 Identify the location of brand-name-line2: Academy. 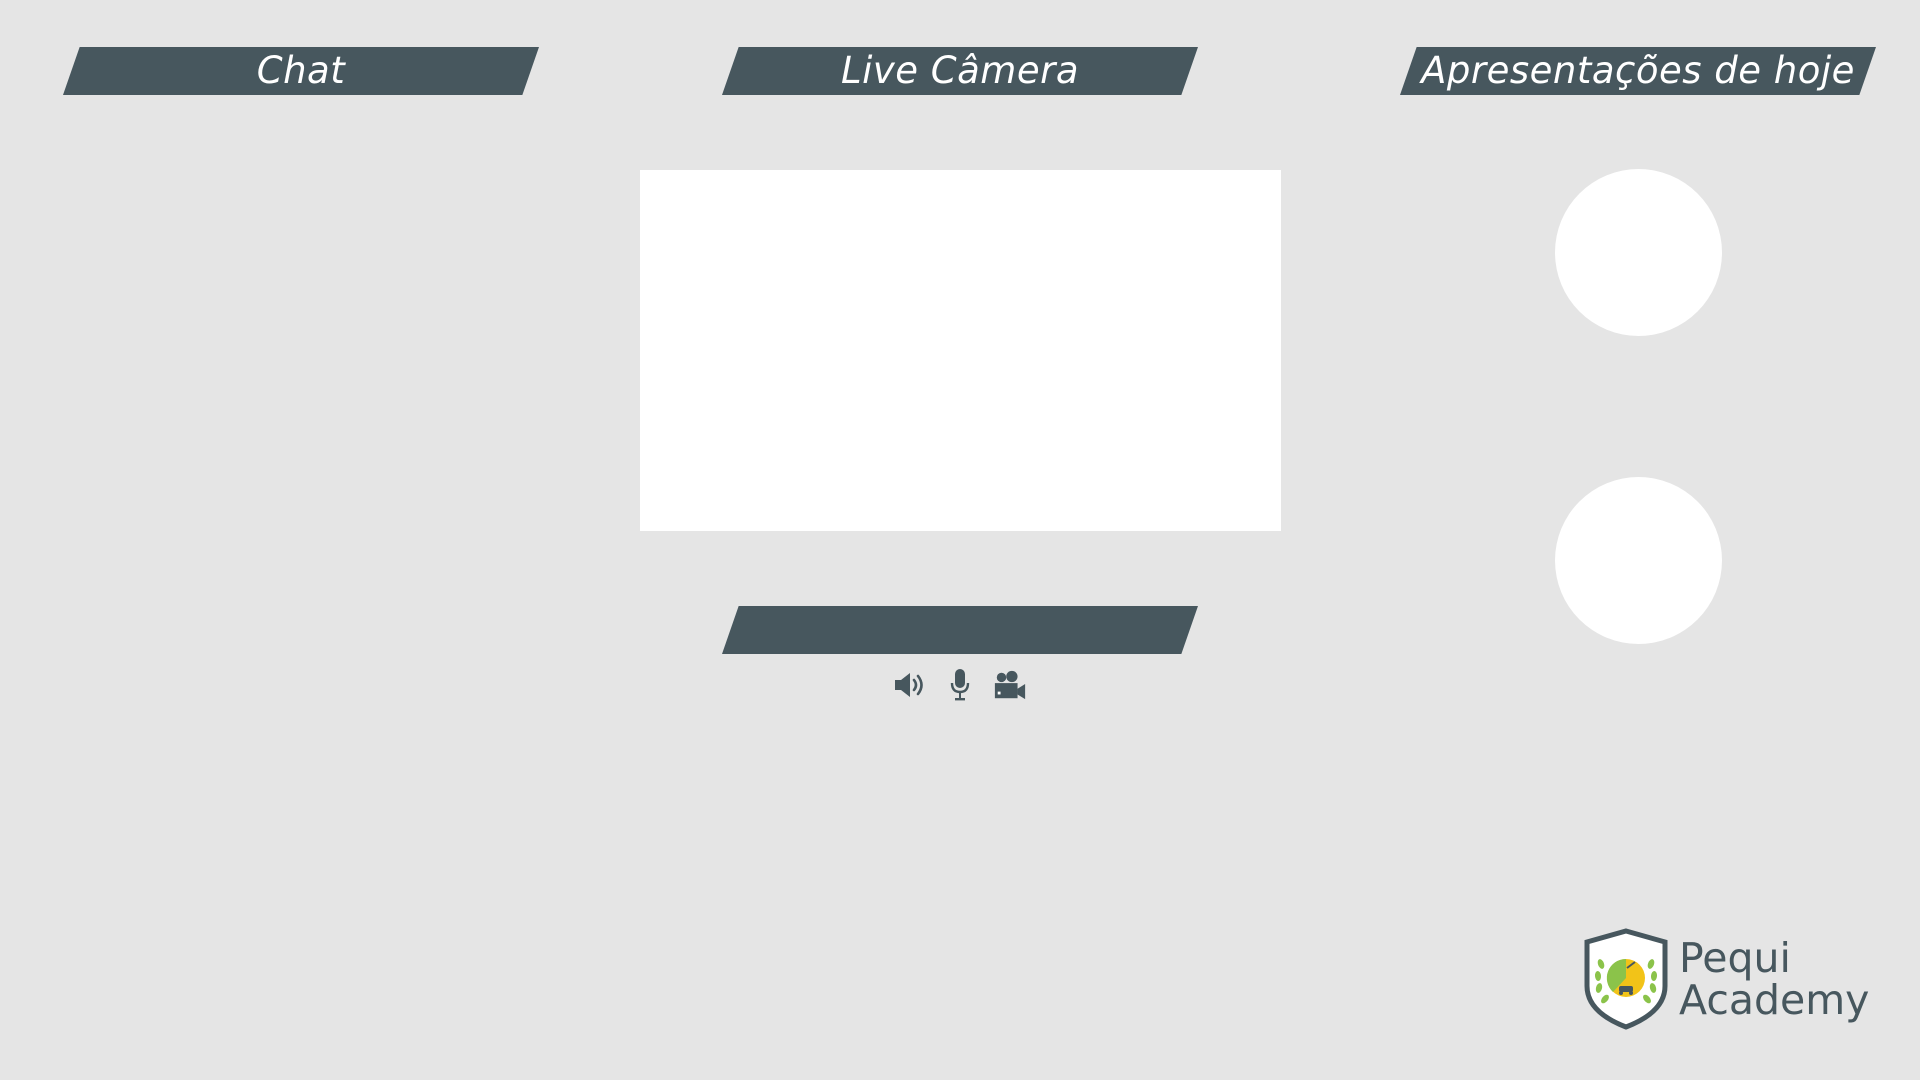
(1774, 1000).